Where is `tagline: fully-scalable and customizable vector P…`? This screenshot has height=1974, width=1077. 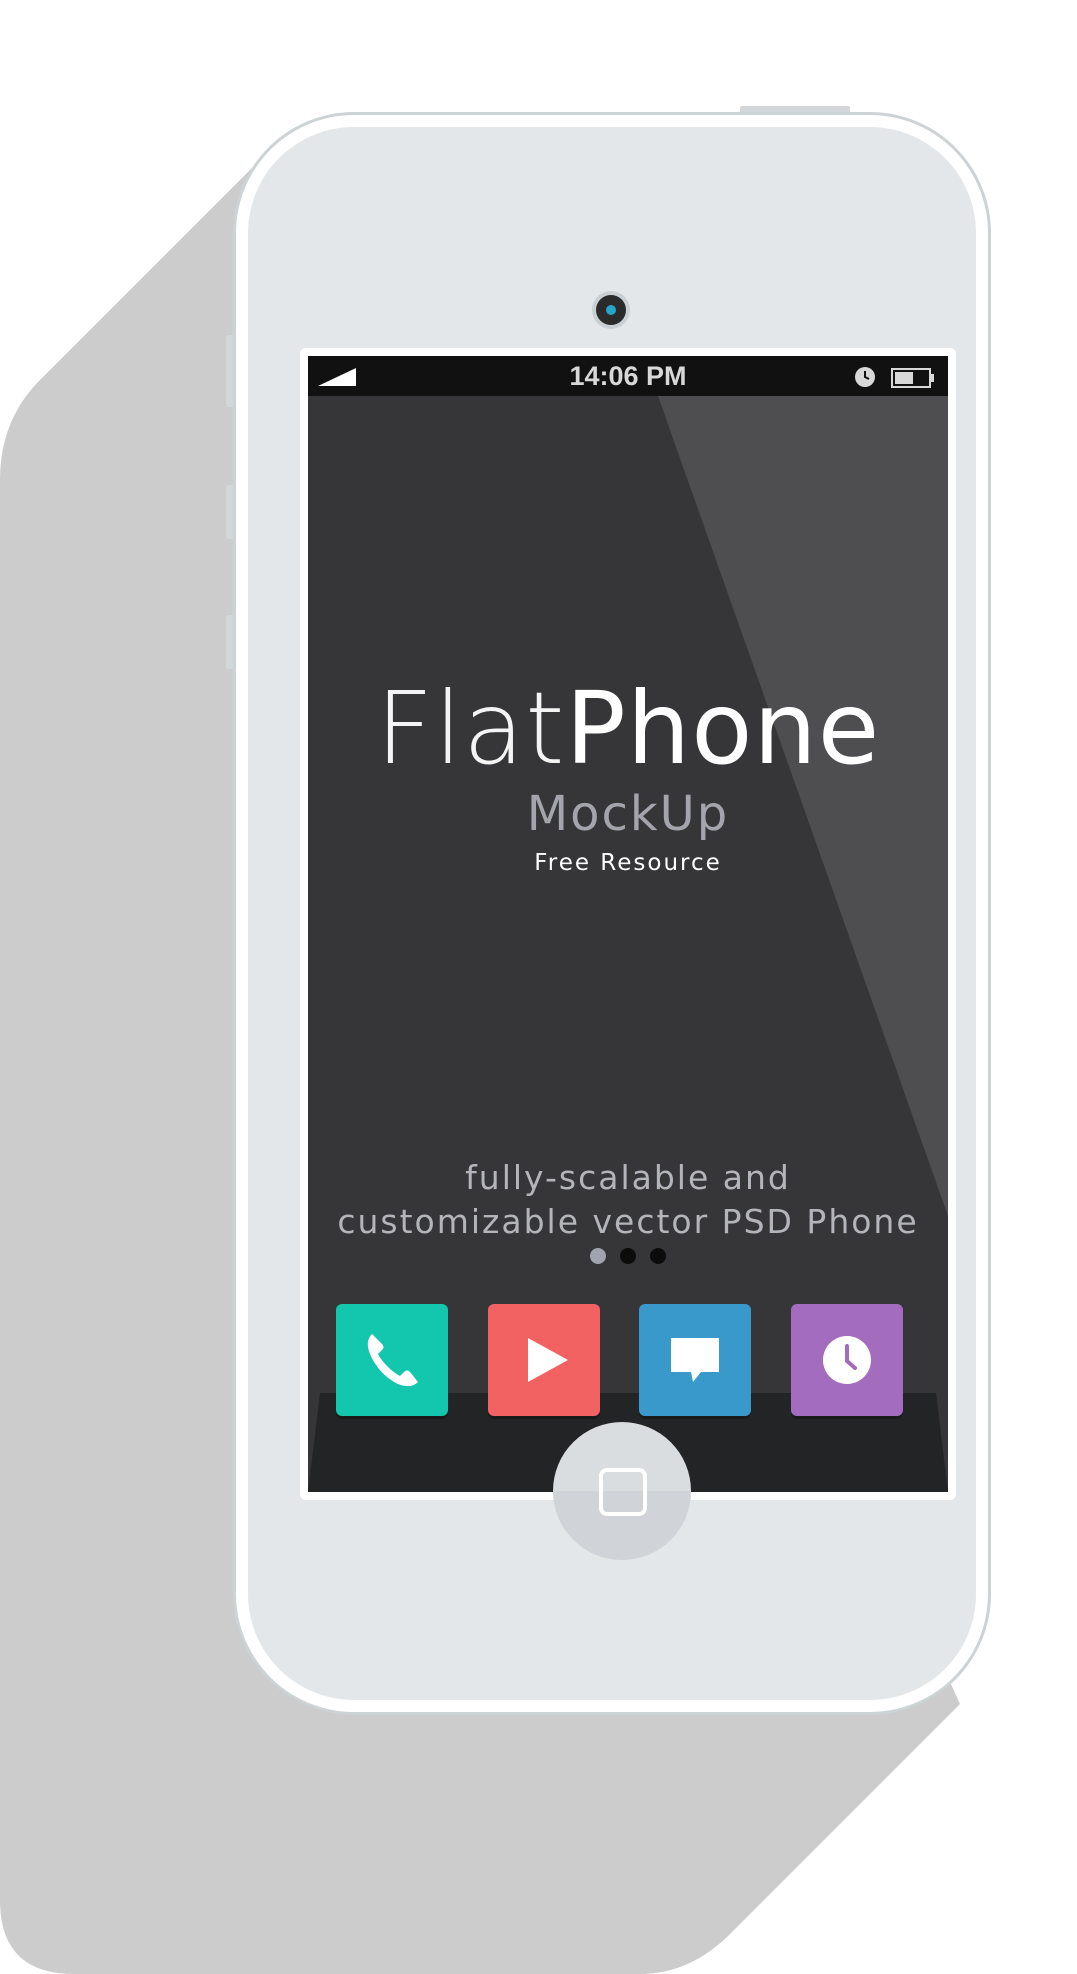
tagline: fully-scalable and customizable vector P… is located at coordinates (628, 1200).